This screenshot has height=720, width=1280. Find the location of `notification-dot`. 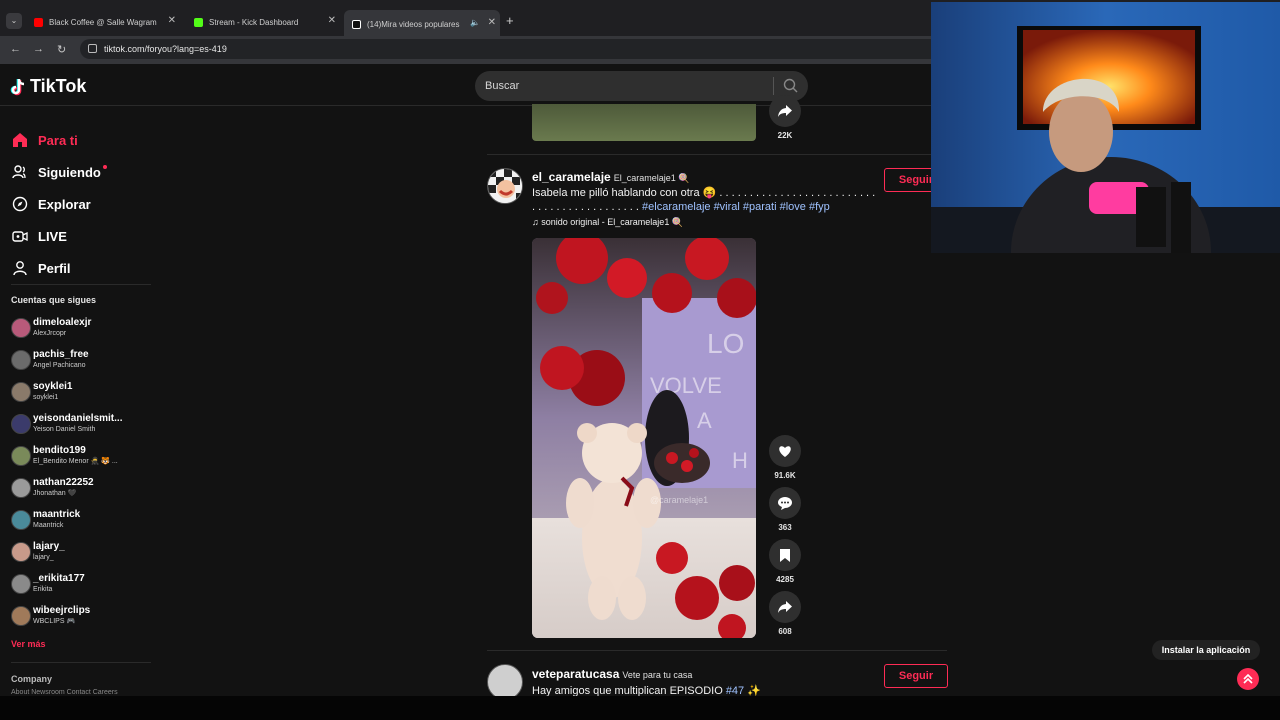

notification-dot is located at coordinates (104, 167).